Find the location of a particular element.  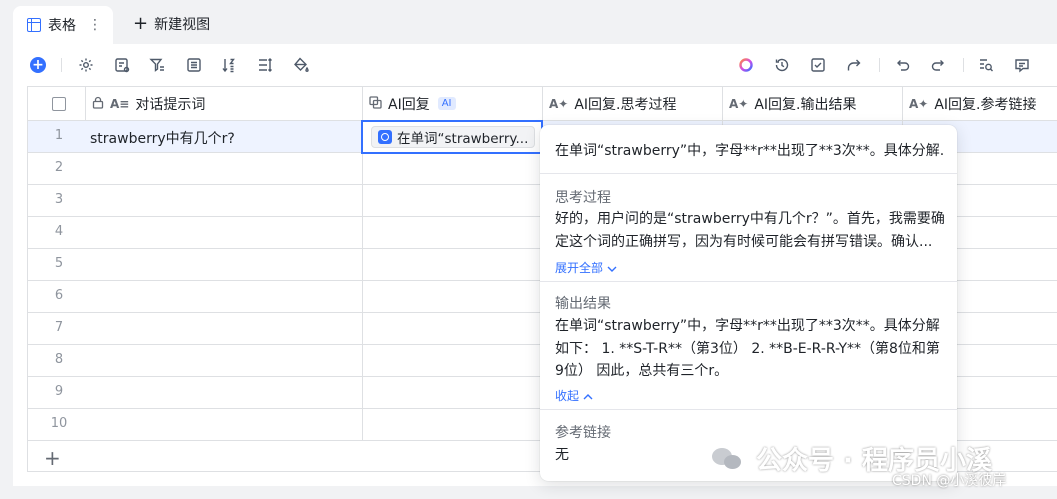

settings-icon is located at coordinates (86, 65).